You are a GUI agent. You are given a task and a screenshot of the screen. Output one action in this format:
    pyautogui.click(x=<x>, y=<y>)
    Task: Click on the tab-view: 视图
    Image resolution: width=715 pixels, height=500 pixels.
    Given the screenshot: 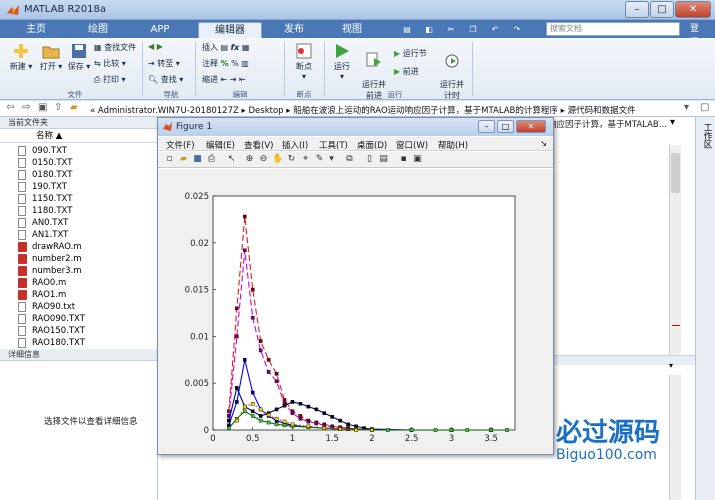 What is the action you would take?
    pyautogui.click(x=352, y=30)
    